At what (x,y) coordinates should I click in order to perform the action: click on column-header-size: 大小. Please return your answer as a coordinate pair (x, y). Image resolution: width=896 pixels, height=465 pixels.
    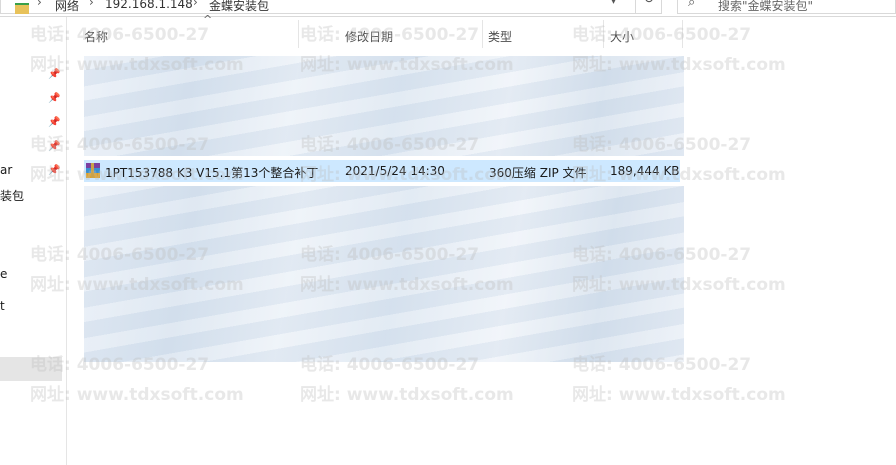
    Looking at the image, I should click on (645, 34).